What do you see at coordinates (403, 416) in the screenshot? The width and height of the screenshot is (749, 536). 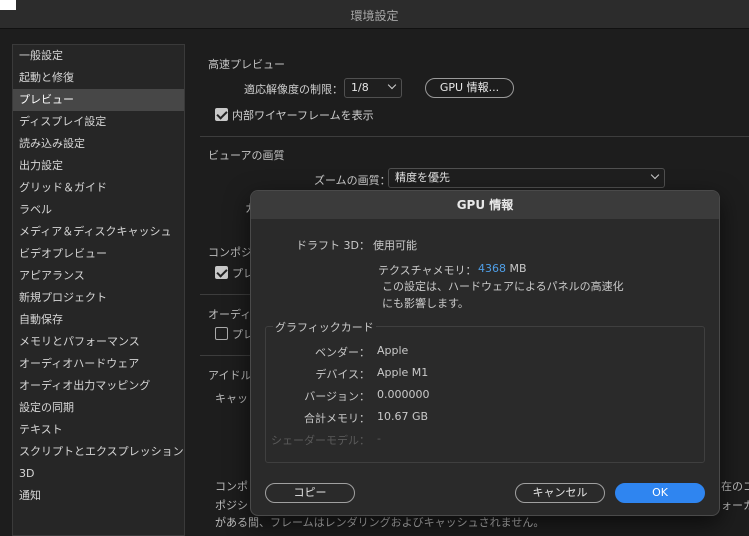 I see `total-memory-value: 10.67 GB` at bounding box center [403, 416].